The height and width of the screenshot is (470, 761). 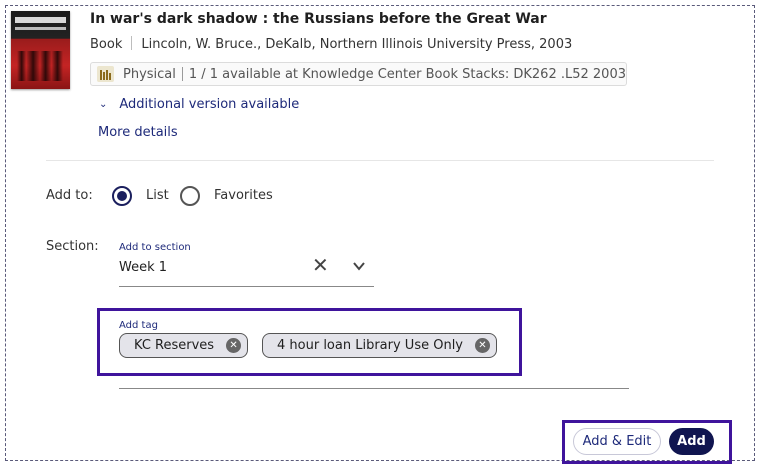 I want to click on tag-input-underline, so click(x=374, y=388).